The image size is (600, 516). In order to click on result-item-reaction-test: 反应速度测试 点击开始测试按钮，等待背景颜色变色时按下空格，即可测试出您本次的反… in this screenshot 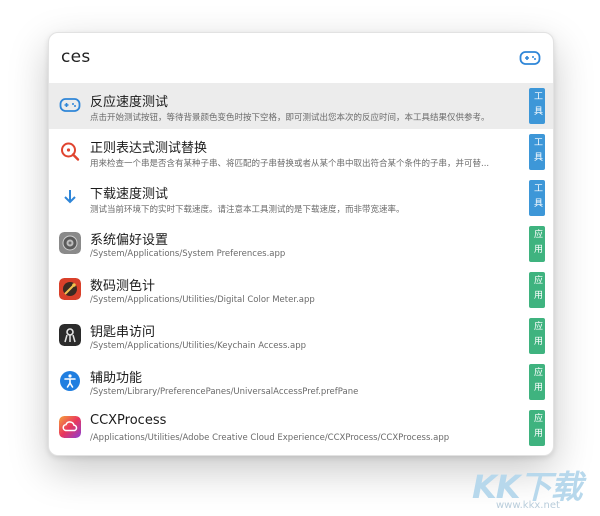, I will do `click(301, 106)`.